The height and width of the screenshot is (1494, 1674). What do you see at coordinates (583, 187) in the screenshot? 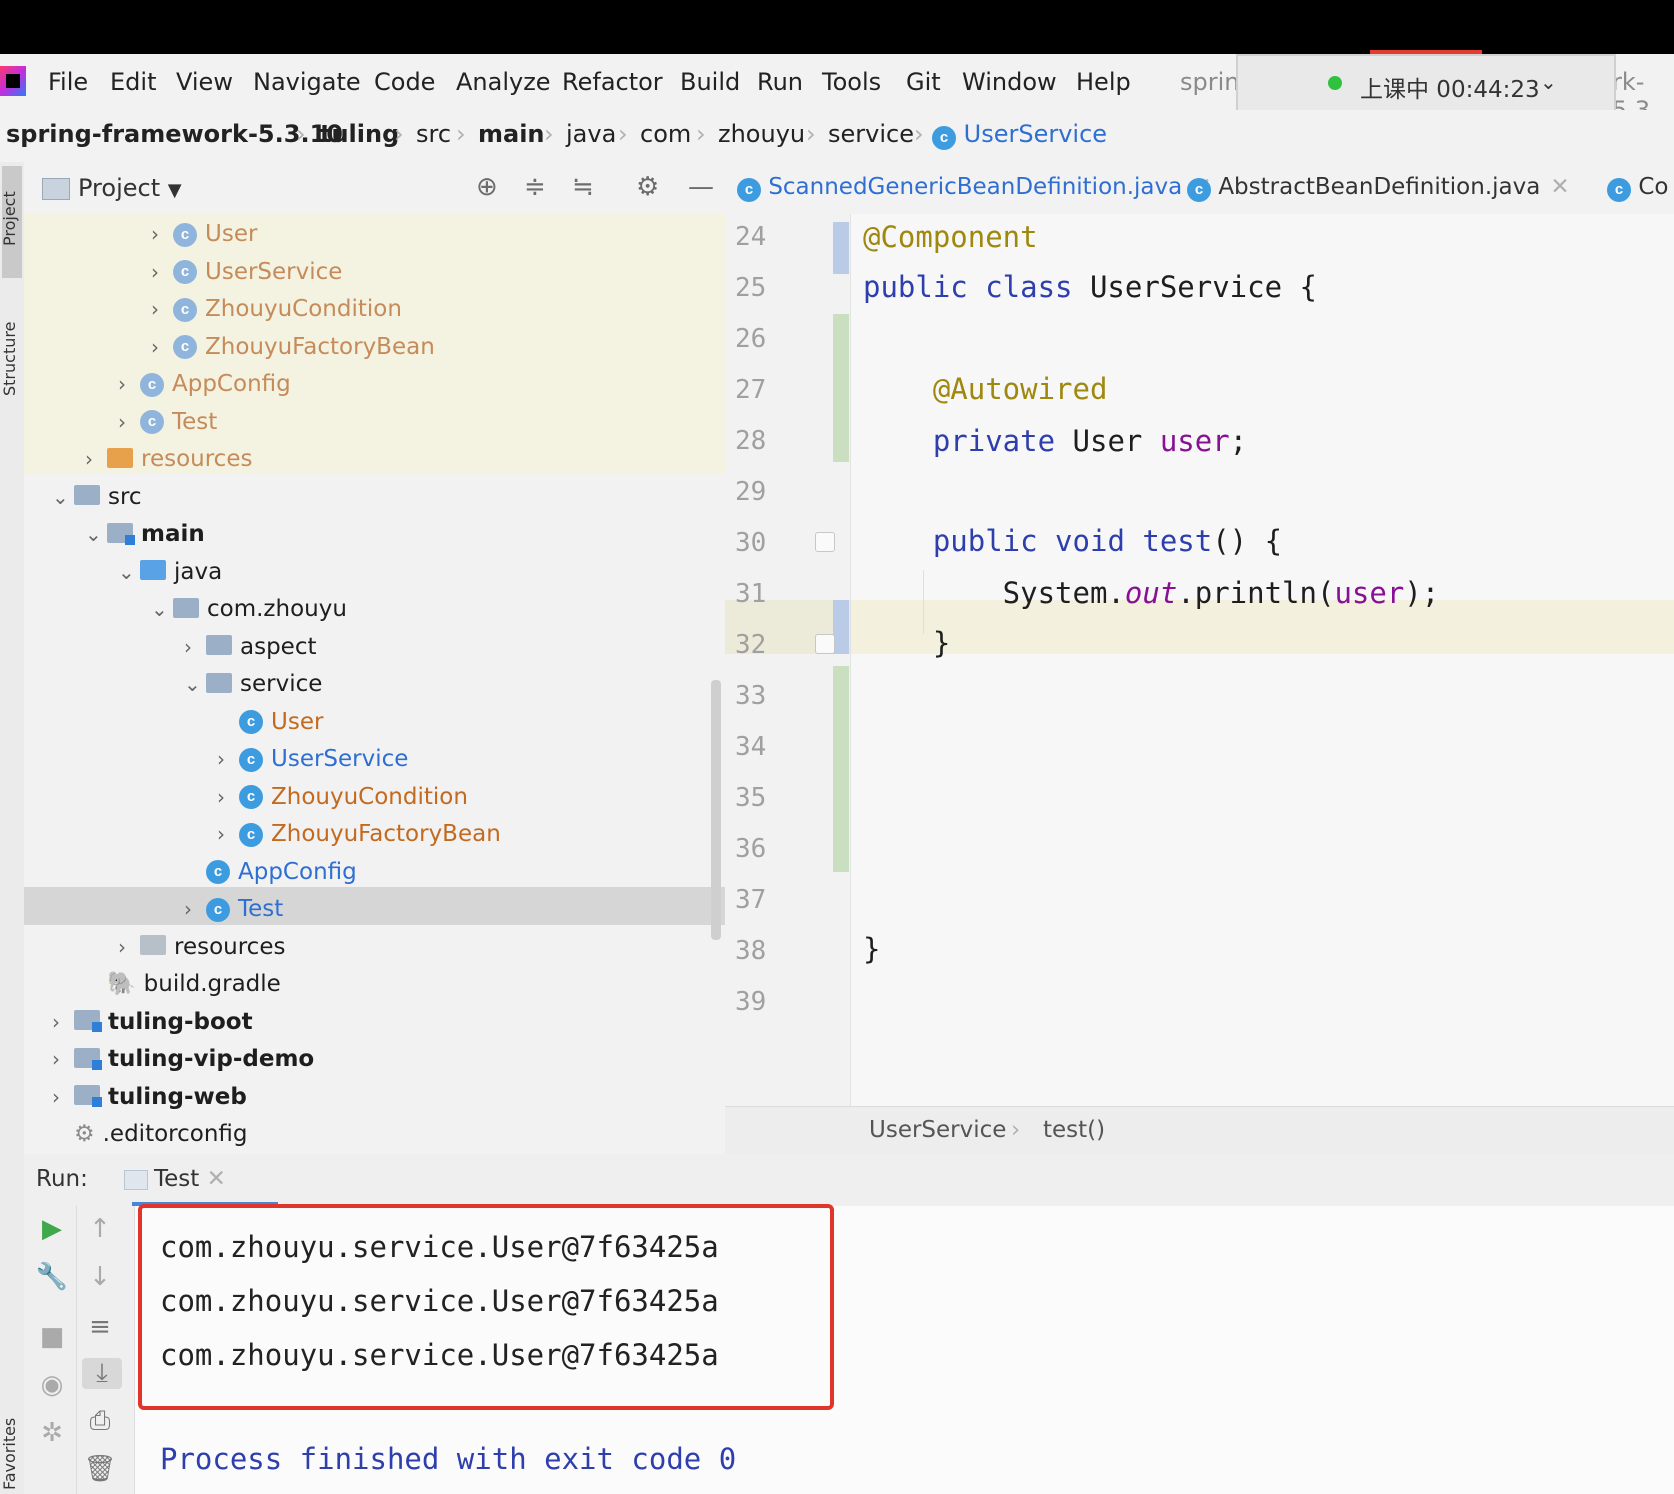
I see `collapse-all-icon: ≒` at bounding box center [583, 187].